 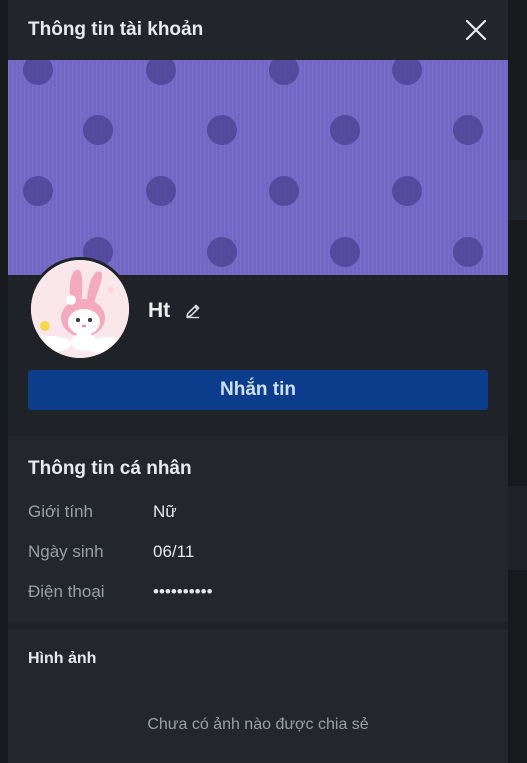 I want to click on info-label: Ngày sinh, so click(x=66, y=551).